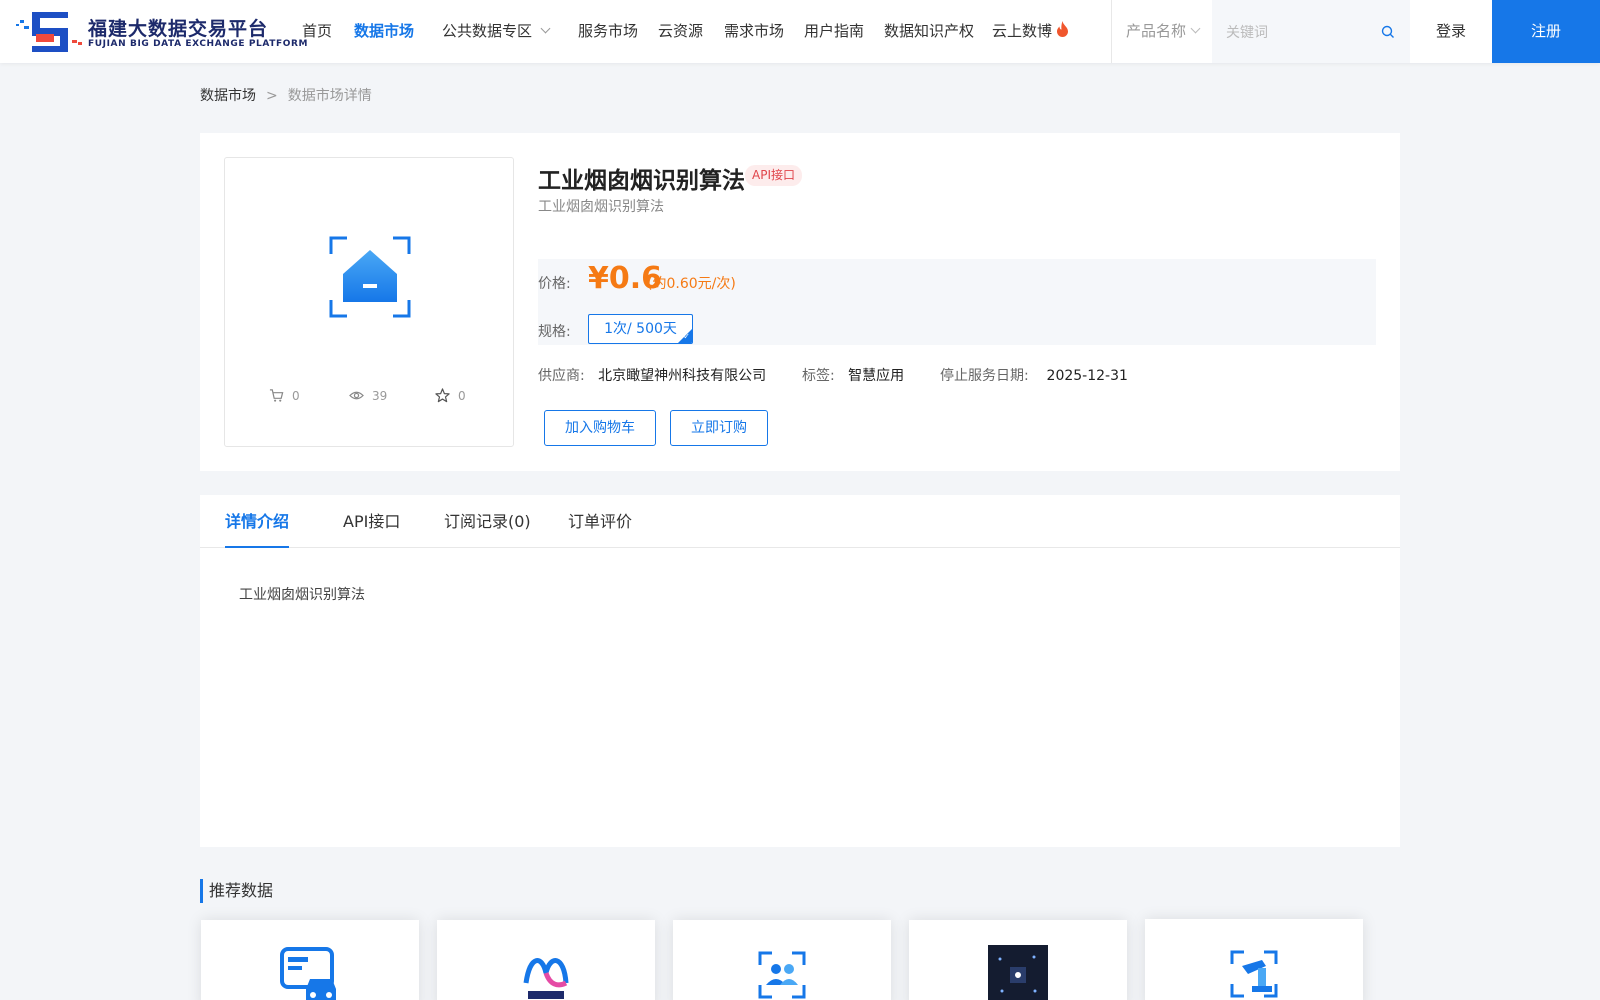 The image size is (1600, 1000). What do you see at coordinates (1254, 974) in the screenshot?
I see `robot-arm-icon` at bounding box center [1254, 974].